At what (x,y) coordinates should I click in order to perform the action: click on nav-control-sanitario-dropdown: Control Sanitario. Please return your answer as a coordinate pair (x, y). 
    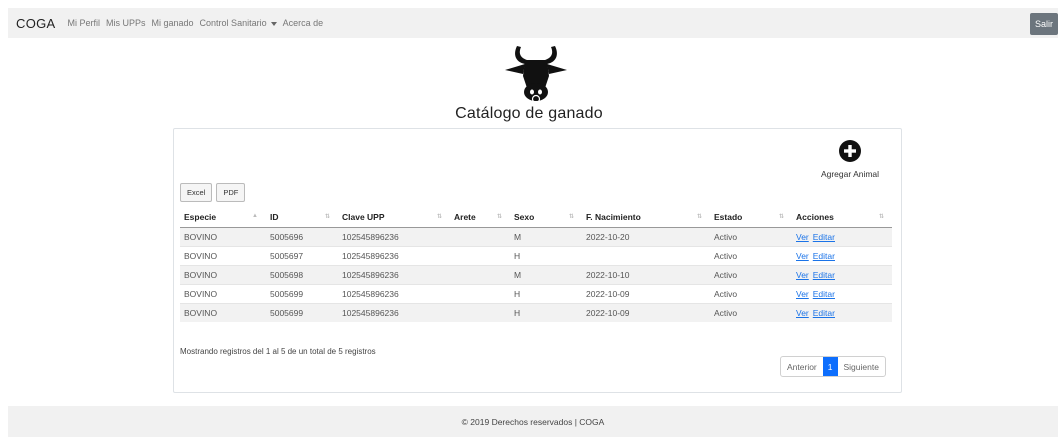
    Looking at the image, I should click on (238, 23).